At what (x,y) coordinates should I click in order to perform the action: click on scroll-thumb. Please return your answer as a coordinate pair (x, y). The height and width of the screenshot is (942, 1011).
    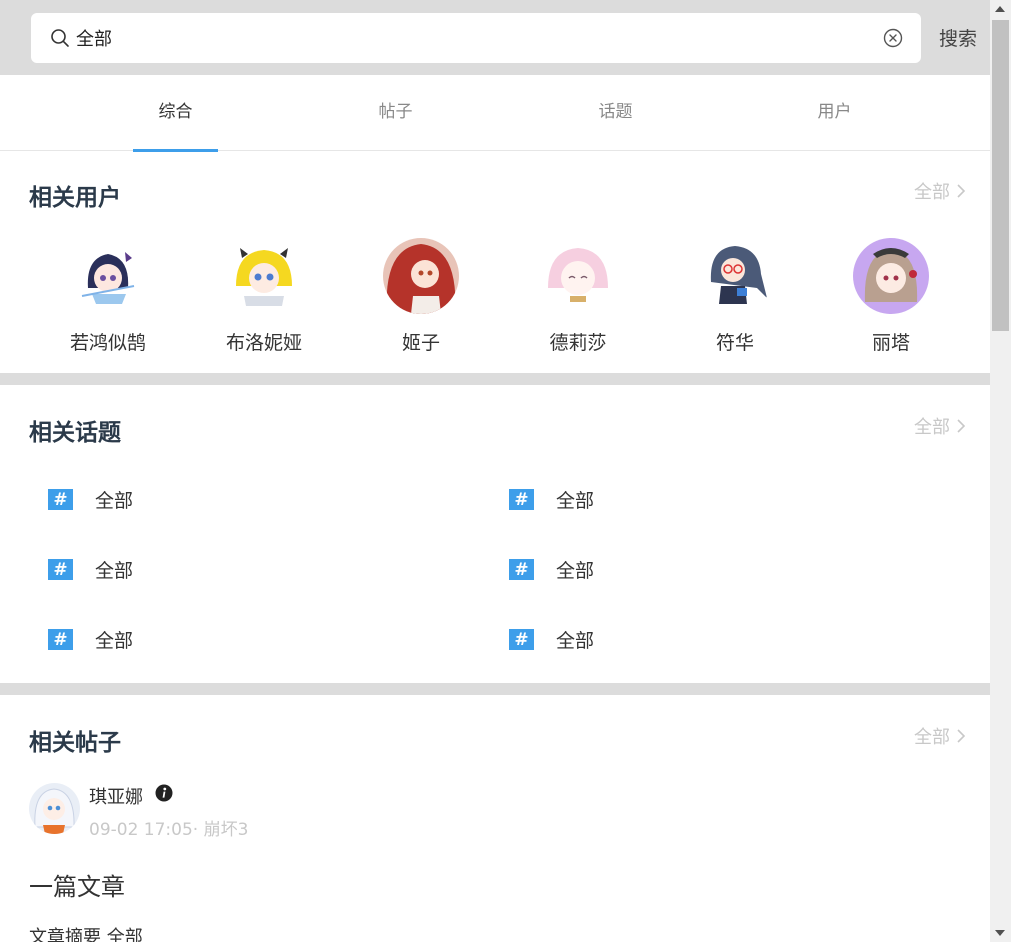
    Looking at the image, I should click on (1000, 175).